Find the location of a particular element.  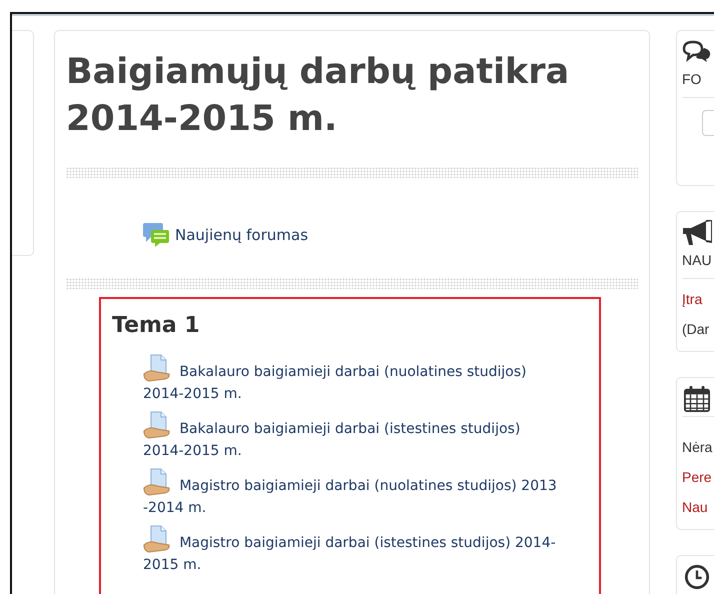

assignment-link: Magistro baigiamieji darbai (istestines studijos) 2014-2015 m. is located at coordinates (352, 550).